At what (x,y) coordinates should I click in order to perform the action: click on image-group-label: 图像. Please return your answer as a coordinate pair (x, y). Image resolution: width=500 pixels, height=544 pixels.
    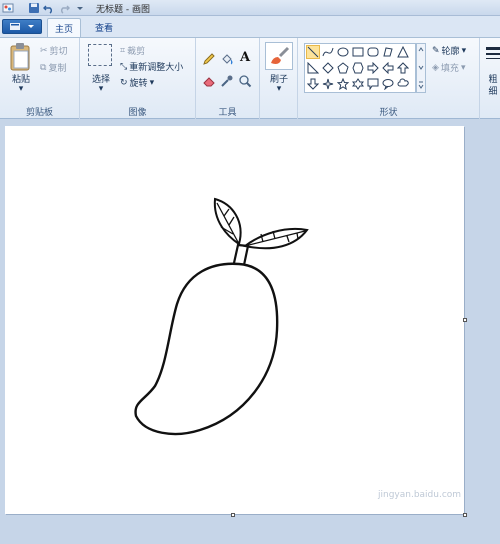
    Looking at the image, I should click on (137, 113).